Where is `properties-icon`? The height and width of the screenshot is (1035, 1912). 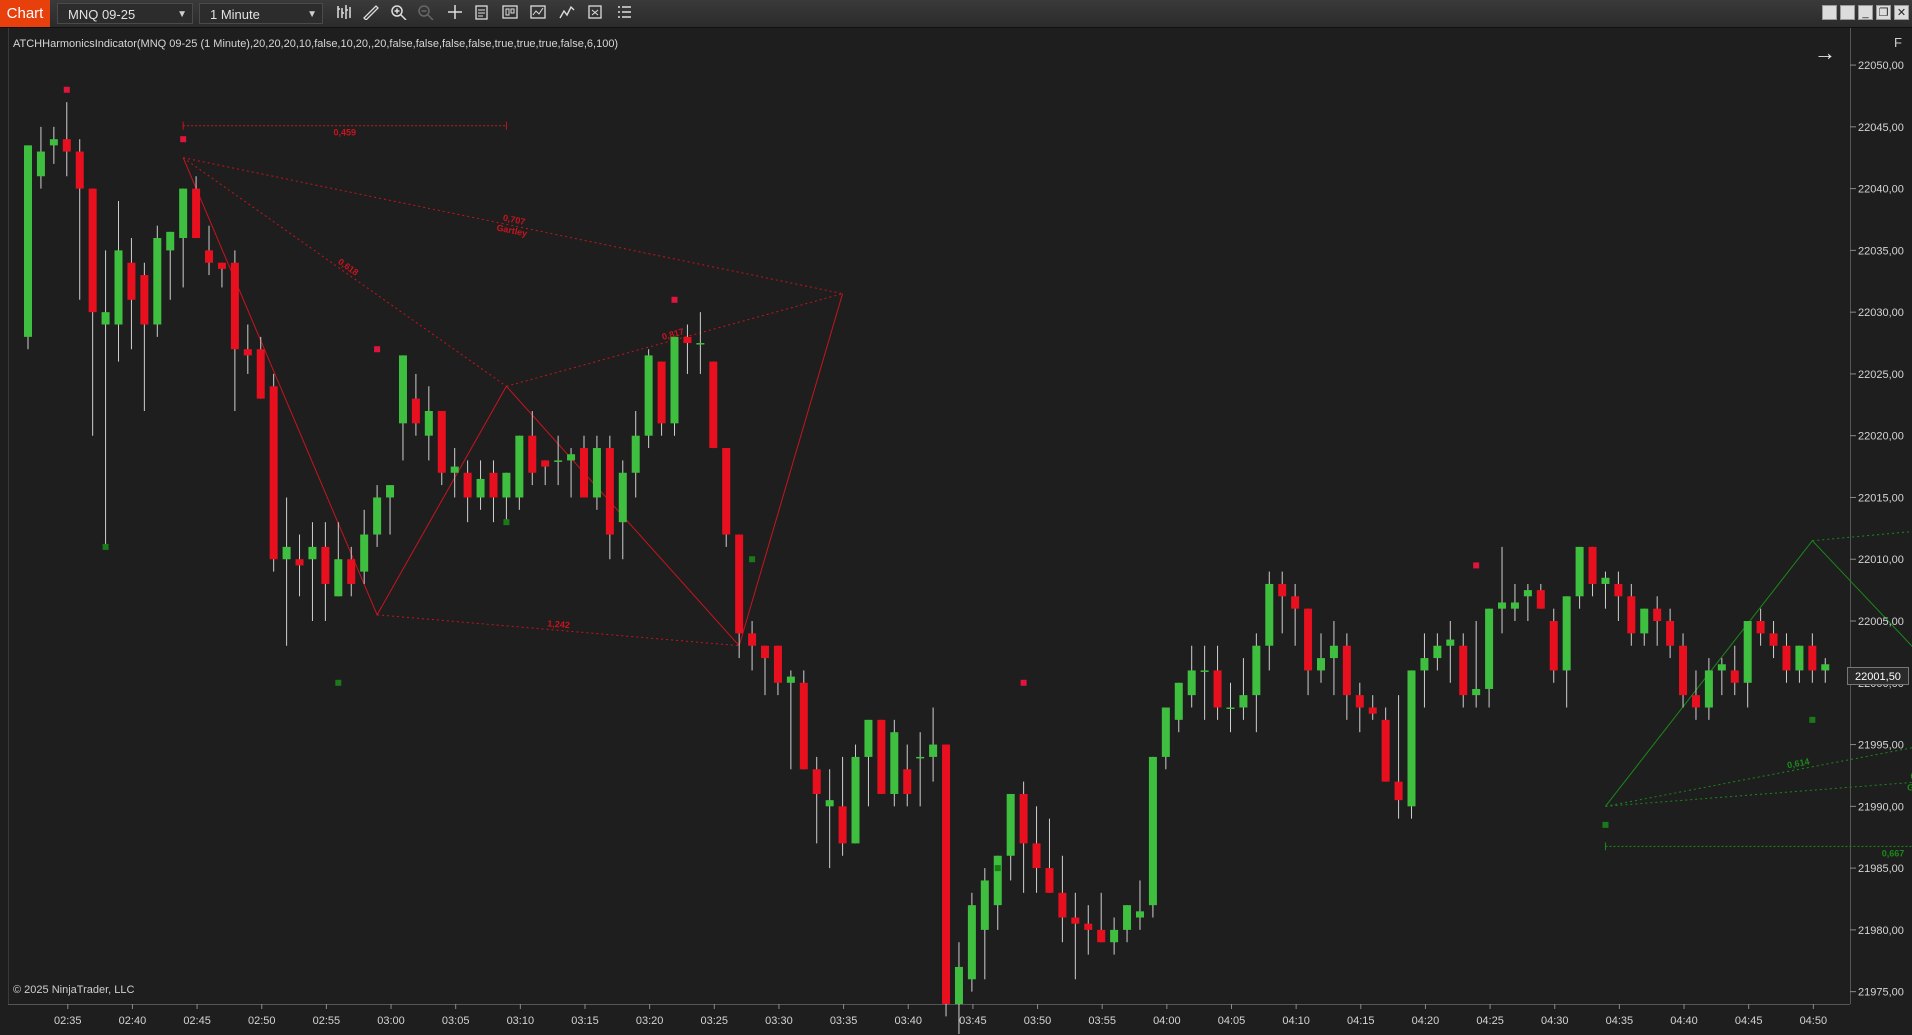
properties-icon is located at coordinates (482, 14).